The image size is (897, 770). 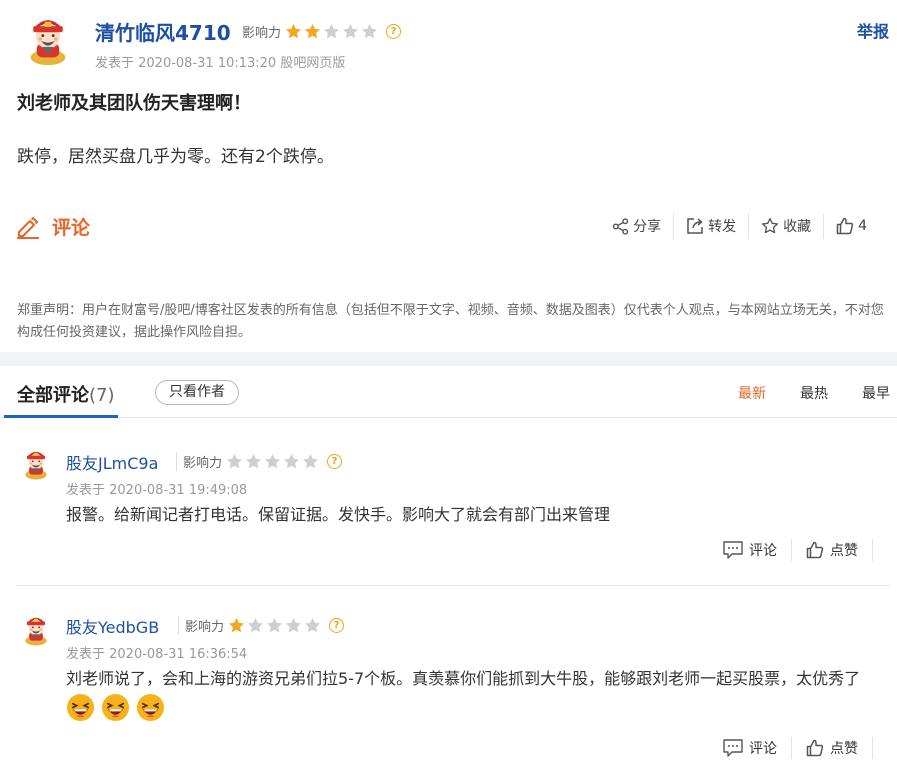 I want to click on forward-button: 转发, so click(x=711, y=226).